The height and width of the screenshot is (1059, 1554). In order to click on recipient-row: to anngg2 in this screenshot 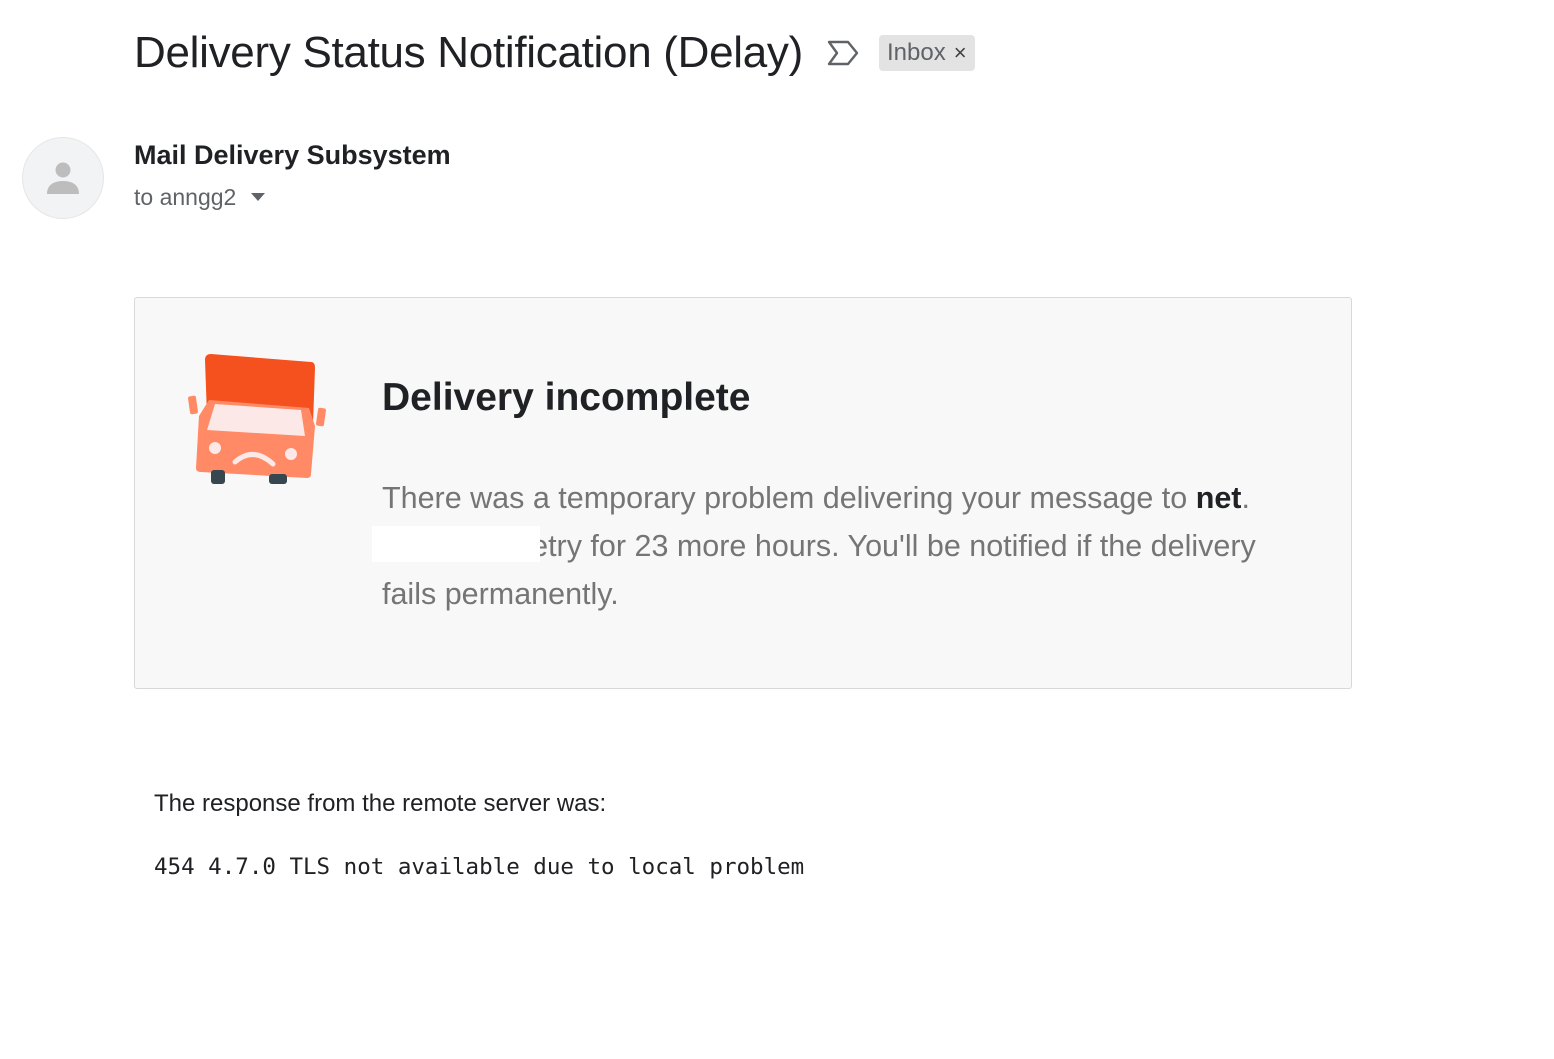, I will do `click(201, 197)`.